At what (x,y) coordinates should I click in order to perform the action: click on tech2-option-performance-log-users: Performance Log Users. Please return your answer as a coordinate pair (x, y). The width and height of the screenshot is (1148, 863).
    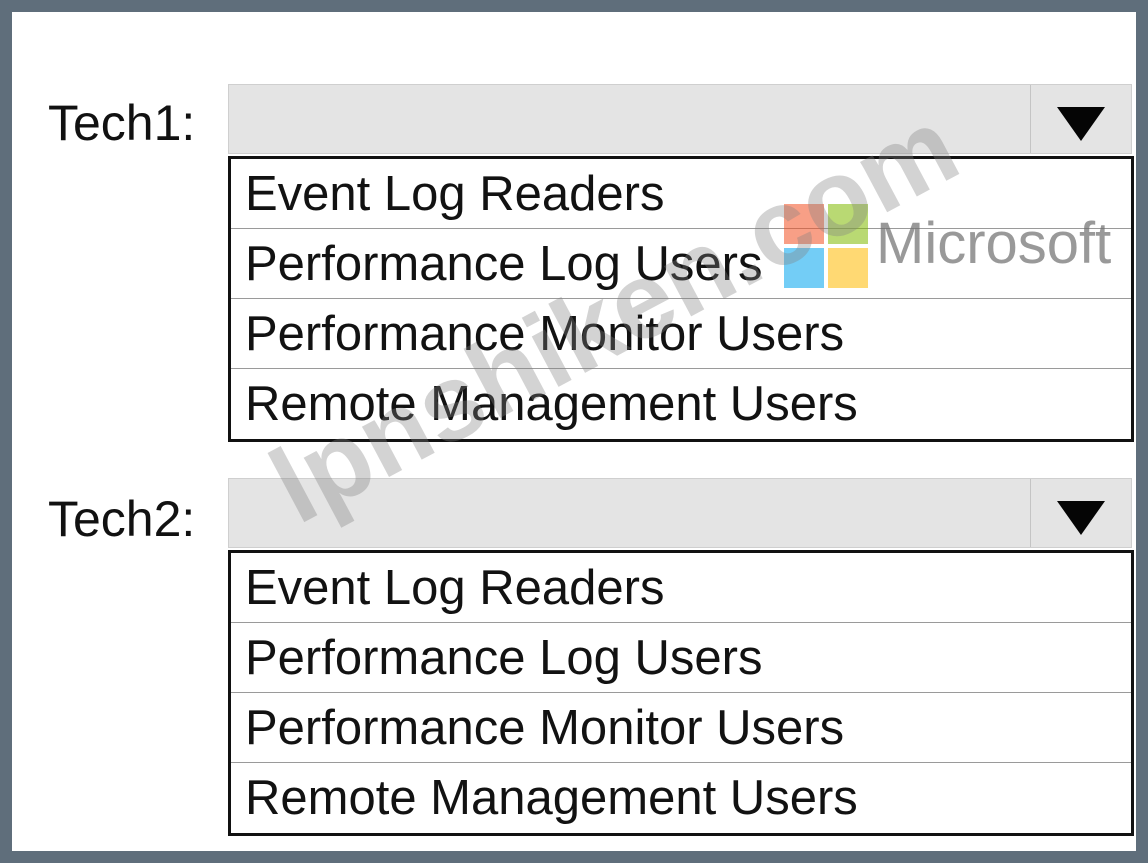
    Looking at the image, I should click on (681, 658).